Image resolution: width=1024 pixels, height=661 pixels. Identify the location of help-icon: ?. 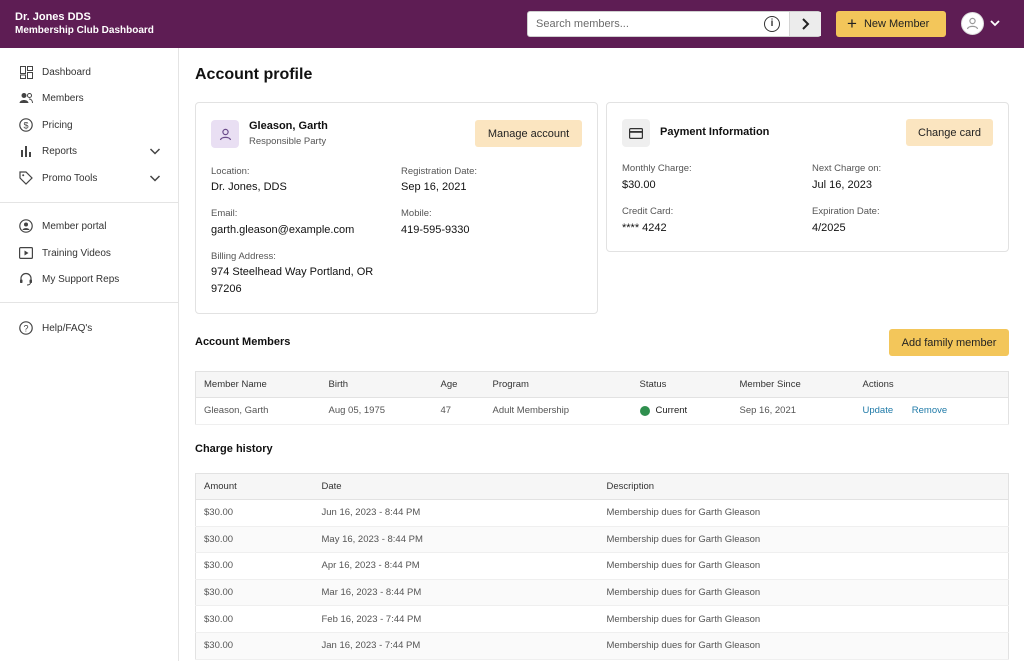
(26, 328).